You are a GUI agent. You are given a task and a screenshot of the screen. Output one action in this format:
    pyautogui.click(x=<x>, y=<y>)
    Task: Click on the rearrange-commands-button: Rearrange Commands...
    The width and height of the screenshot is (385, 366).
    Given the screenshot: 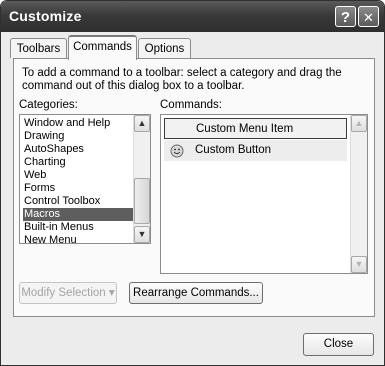 What is the action you would take?
    pyautogui.click(x=196, y=293)
    